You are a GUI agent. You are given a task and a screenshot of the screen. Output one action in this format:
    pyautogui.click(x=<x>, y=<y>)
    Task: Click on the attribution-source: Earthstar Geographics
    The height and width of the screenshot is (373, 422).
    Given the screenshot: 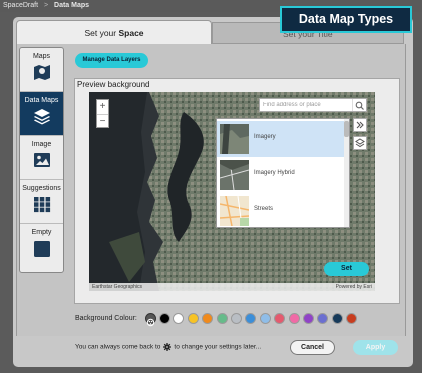 What is the action you would take?
    pyautogui.click(x=117, y=287)
    